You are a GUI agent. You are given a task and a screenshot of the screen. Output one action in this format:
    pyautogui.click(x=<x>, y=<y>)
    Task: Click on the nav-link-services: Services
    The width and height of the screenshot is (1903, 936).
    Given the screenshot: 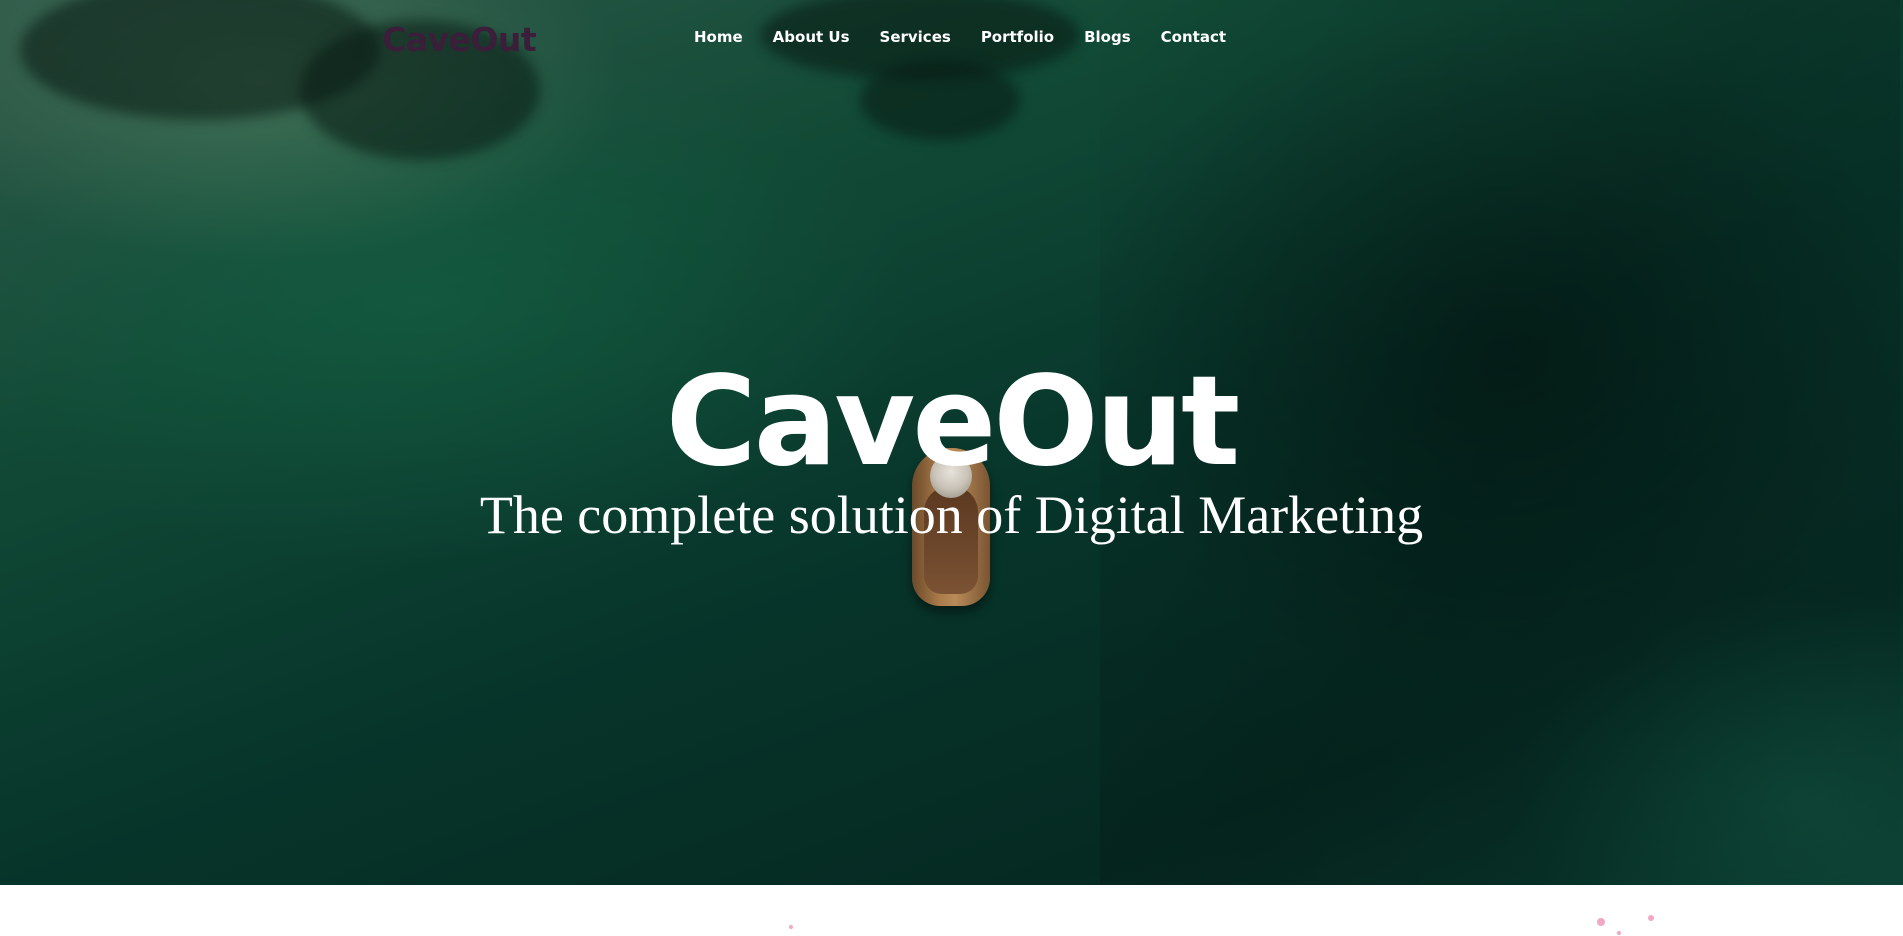 What is the action you would take?
    pyautogui.click(x=915, y=37)
    